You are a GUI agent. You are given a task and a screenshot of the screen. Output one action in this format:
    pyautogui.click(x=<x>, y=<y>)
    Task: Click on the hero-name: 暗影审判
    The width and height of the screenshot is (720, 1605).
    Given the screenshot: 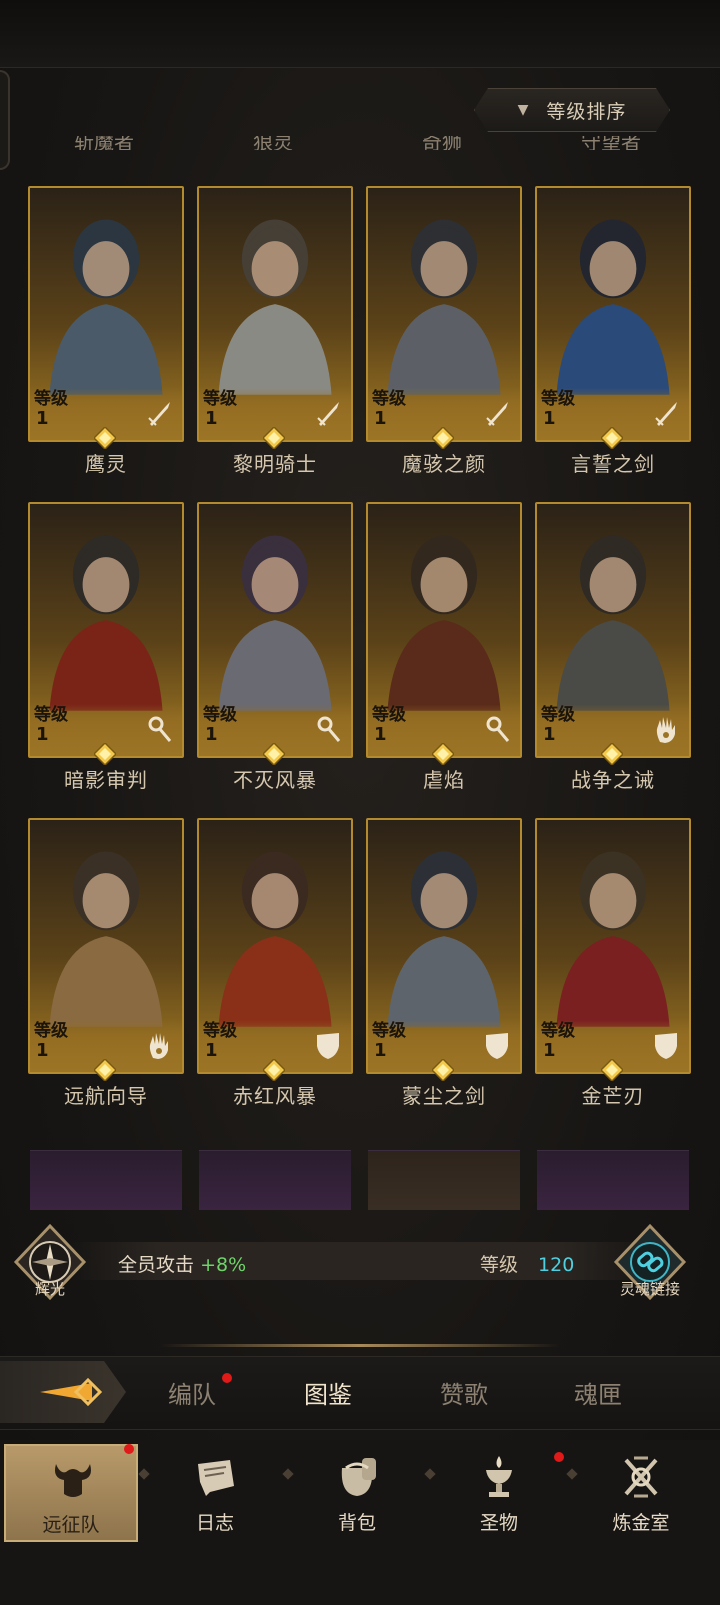 What is the action you would take?
    pyautogui.click(x=106, y=780)
    